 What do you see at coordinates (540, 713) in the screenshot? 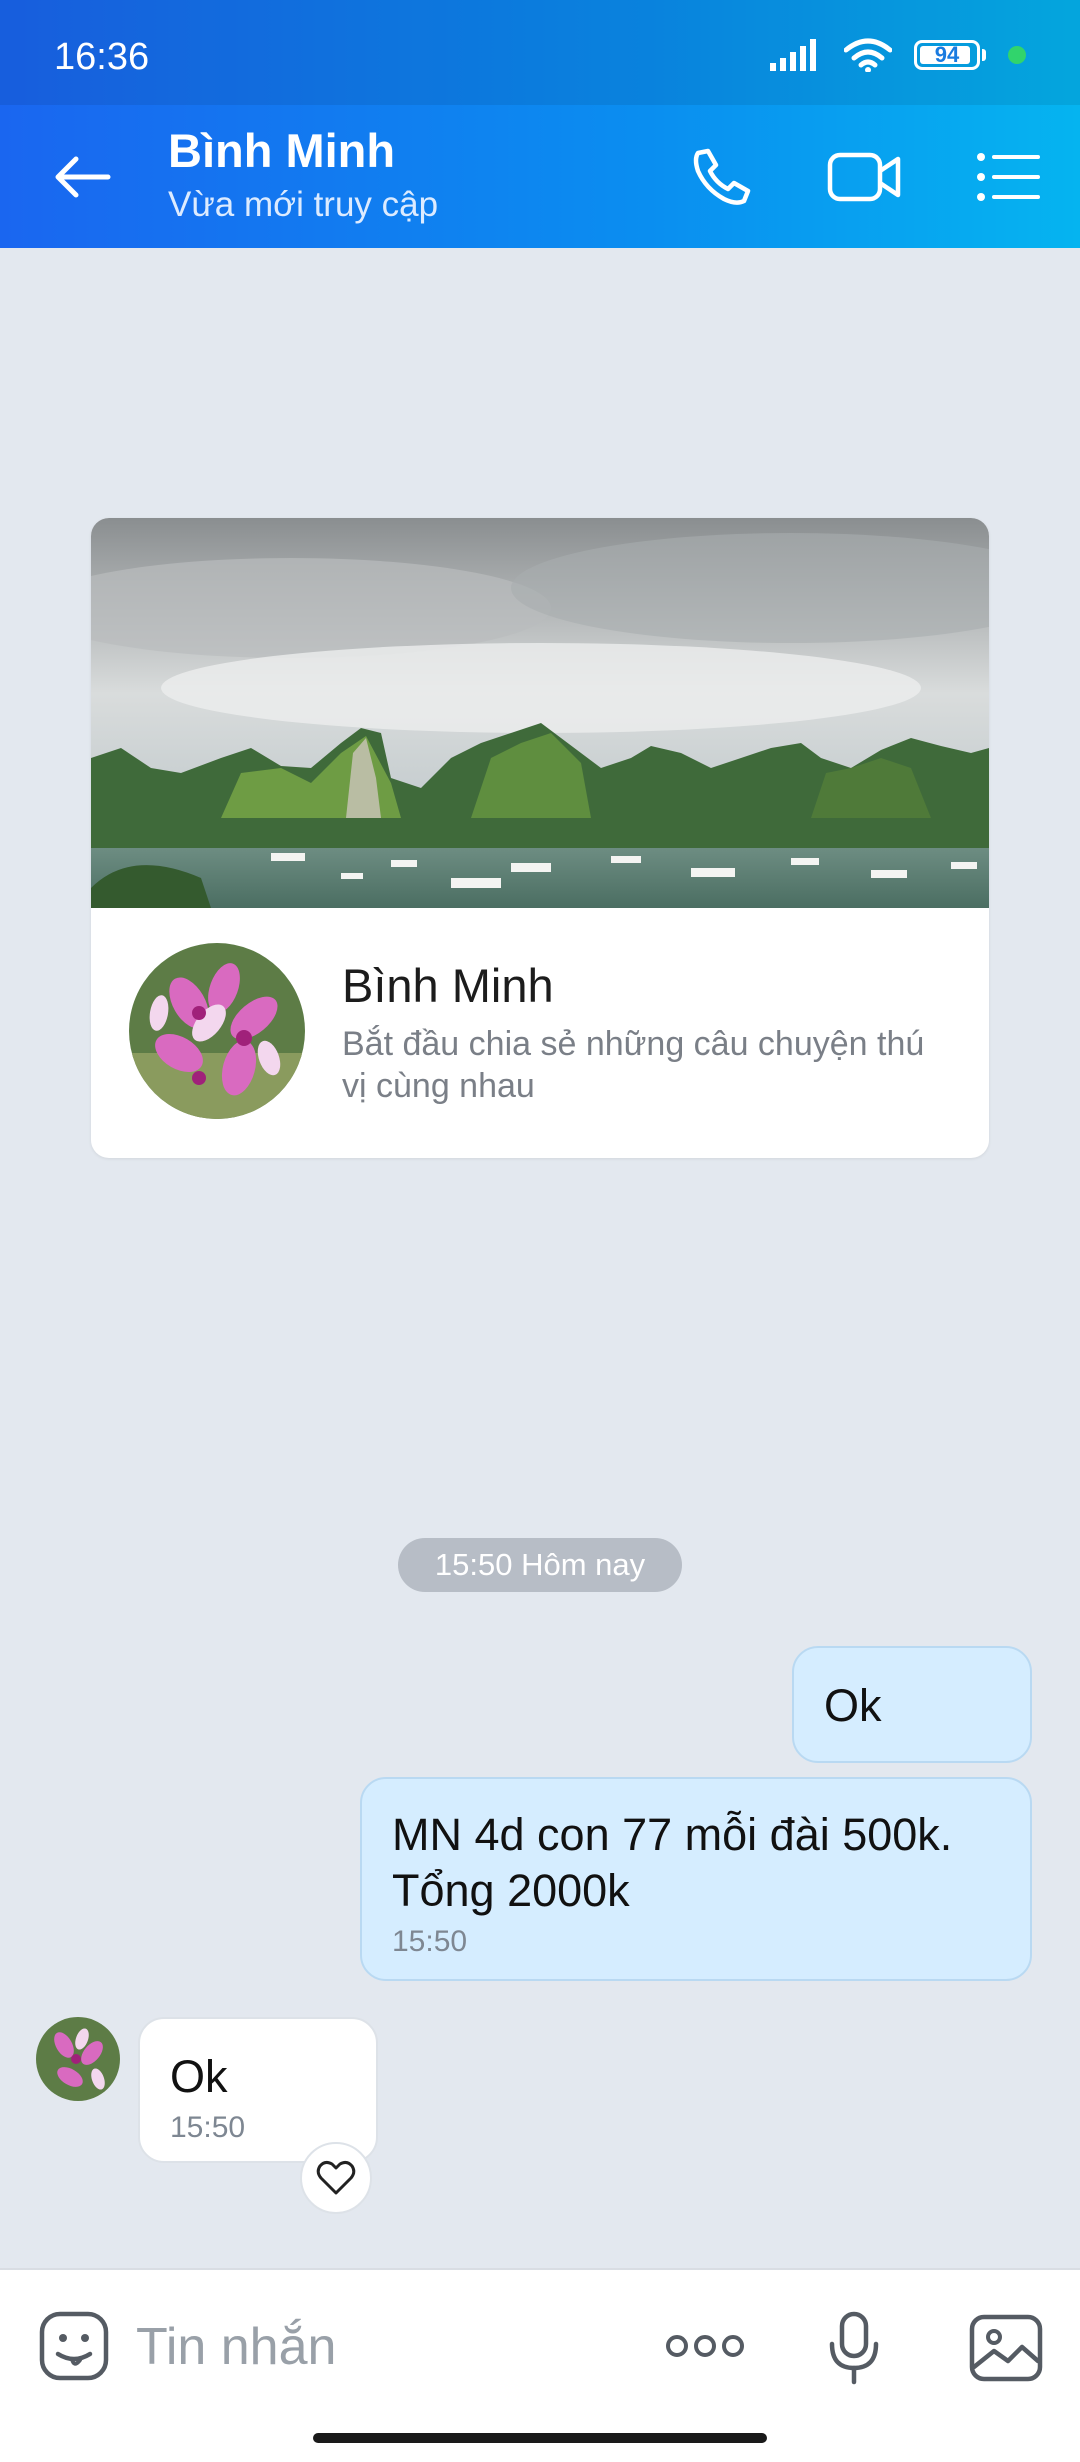
I see `cover-photo` at bounding box center [540, 713].